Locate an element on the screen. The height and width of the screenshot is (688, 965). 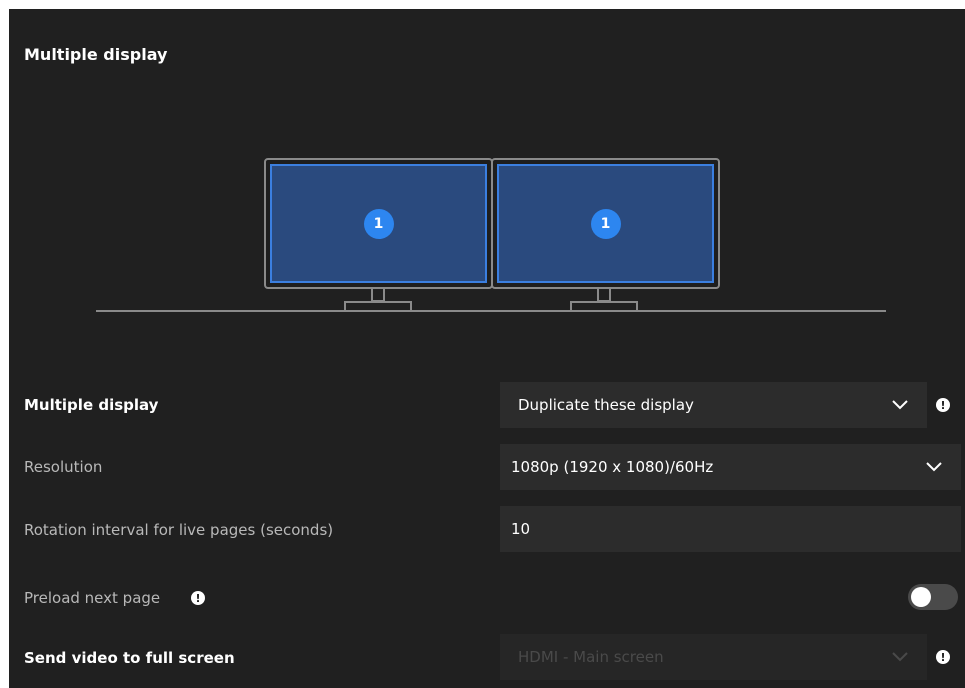
multiple-display-value: Duplicate these display is located at coordinates (606, 405).